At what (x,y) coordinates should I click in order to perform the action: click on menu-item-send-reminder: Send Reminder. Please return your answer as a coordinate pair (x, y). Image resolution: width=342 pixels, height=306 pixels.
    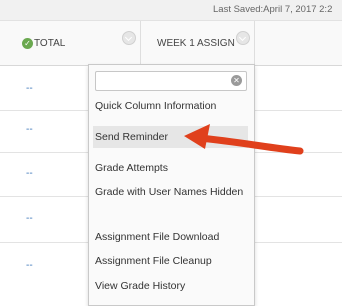
    Looking at the image, I should click on (170, 137).